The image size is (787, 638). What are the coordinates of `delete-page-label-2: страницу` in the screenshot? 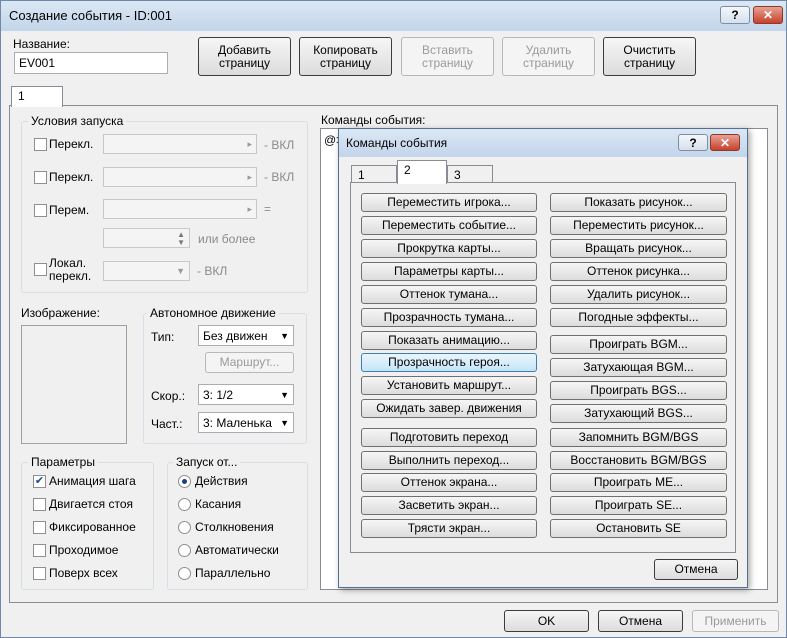 It's located at (548, 62).